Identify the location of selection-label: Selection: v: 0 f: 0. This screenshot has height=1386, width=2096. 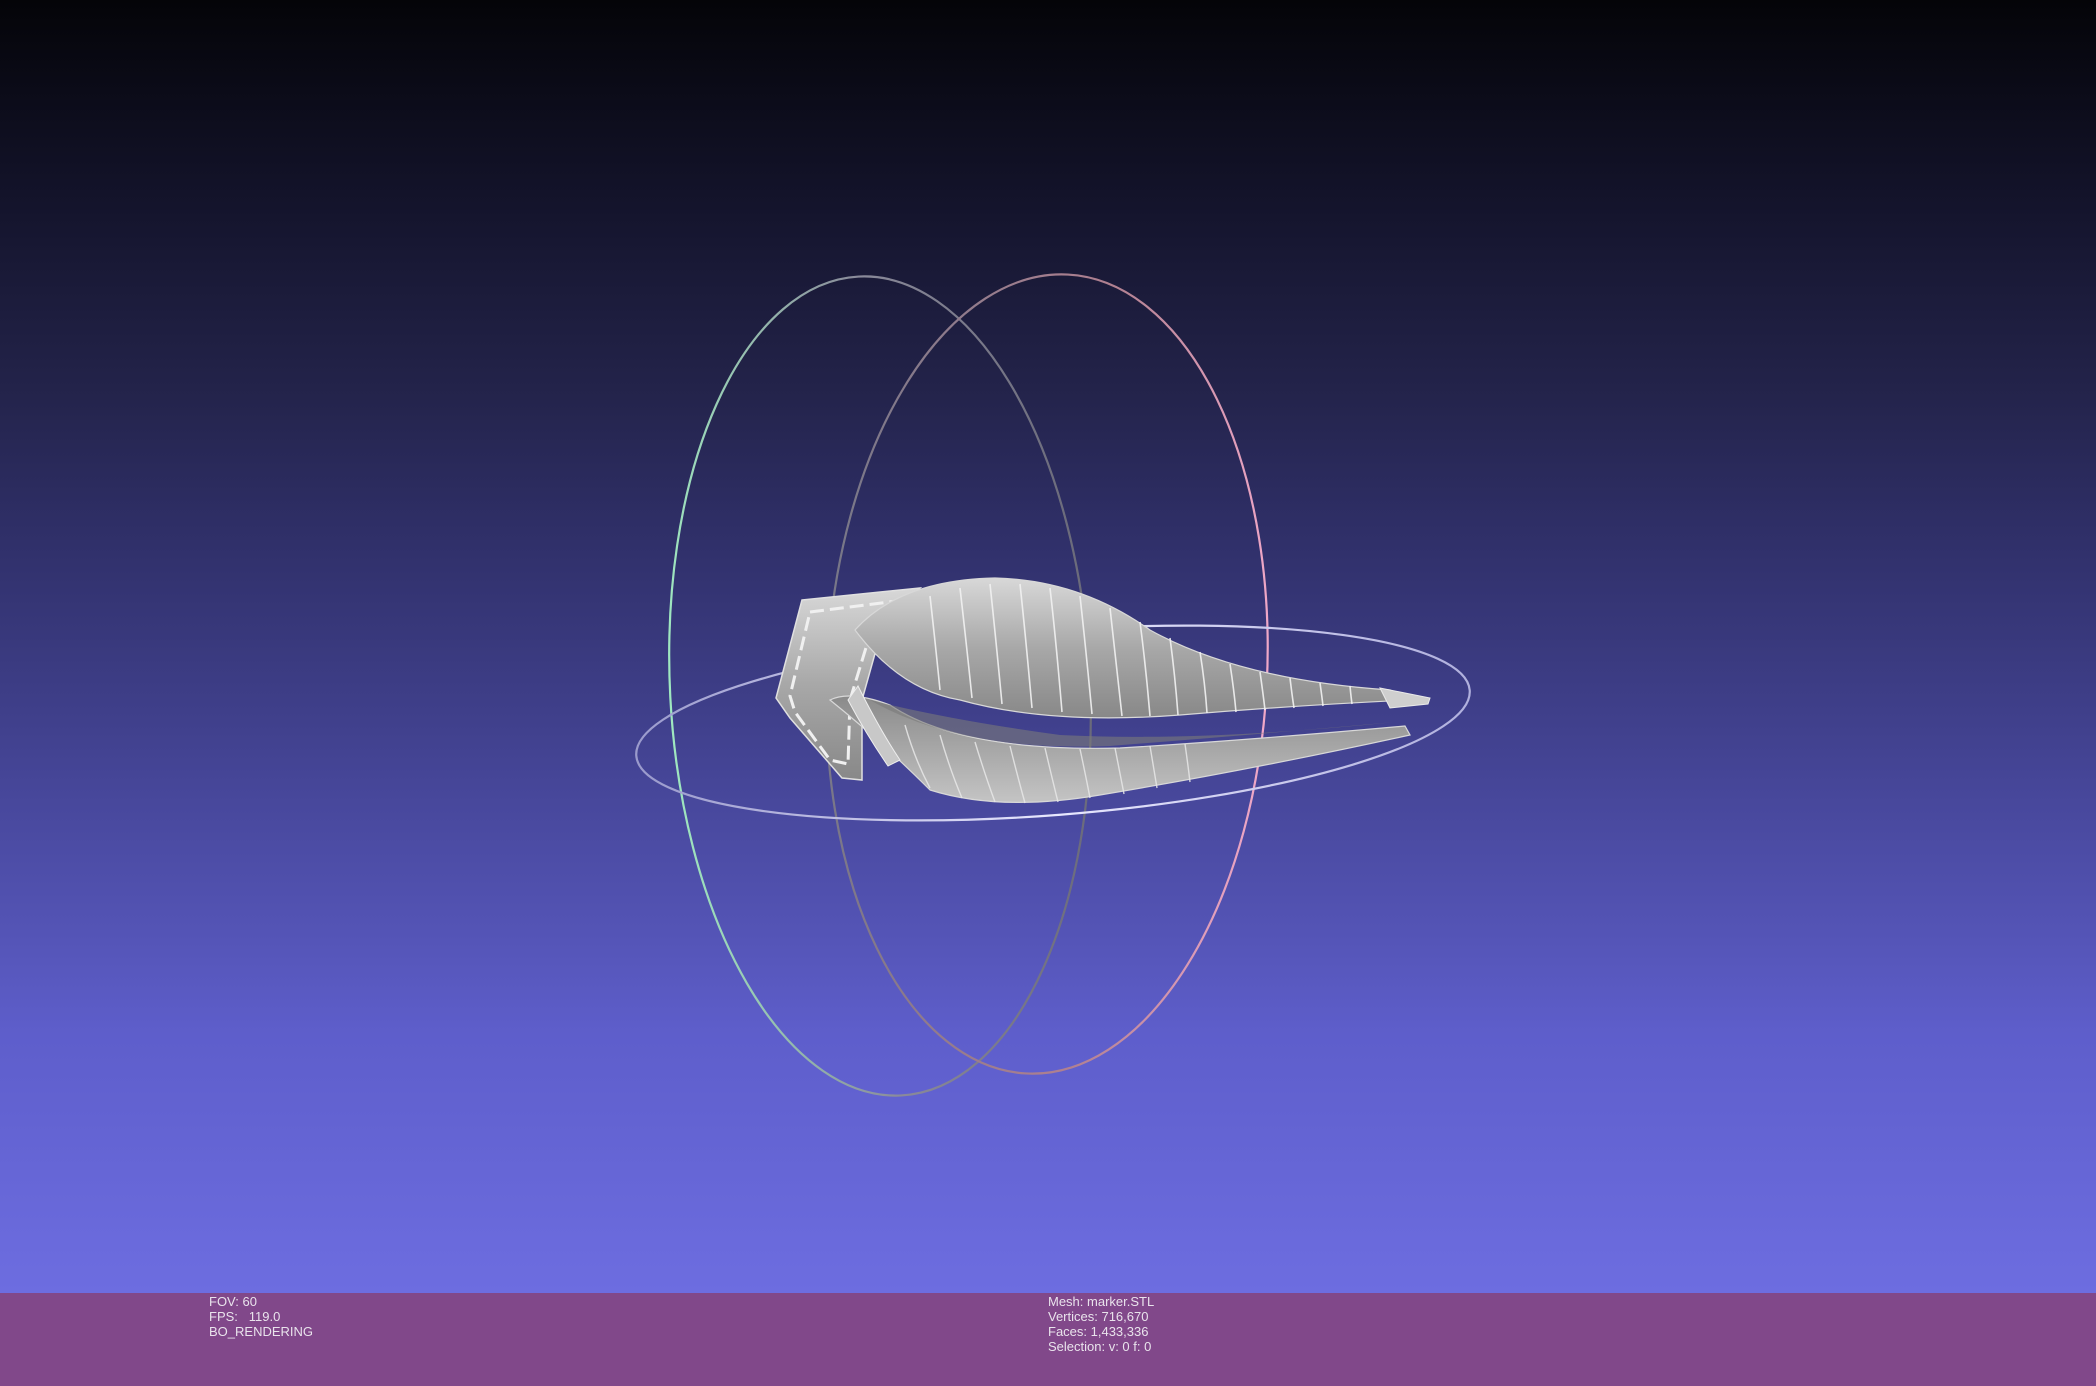
(1100, 1346).